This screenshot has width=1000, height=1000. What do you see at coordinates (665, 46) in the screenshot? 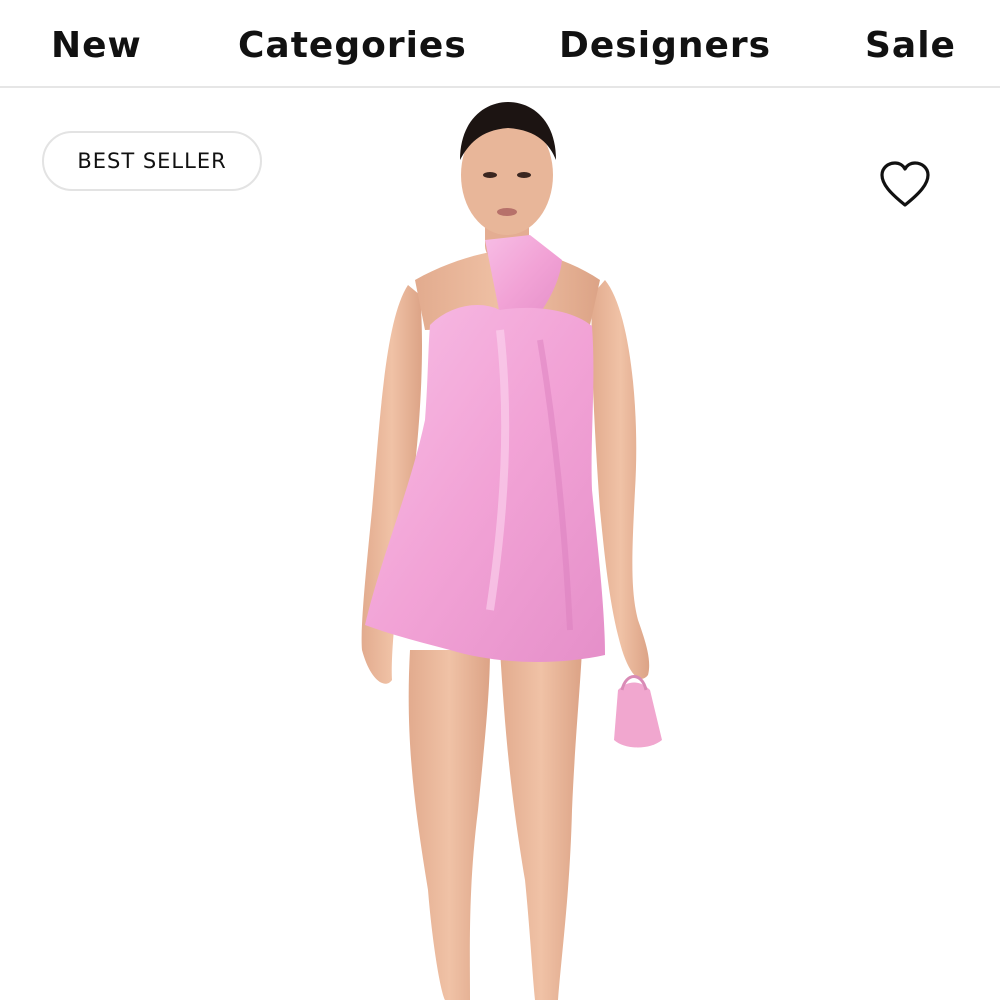
I see `nav-item-designers: Designers` at bounding box center [665, 46].